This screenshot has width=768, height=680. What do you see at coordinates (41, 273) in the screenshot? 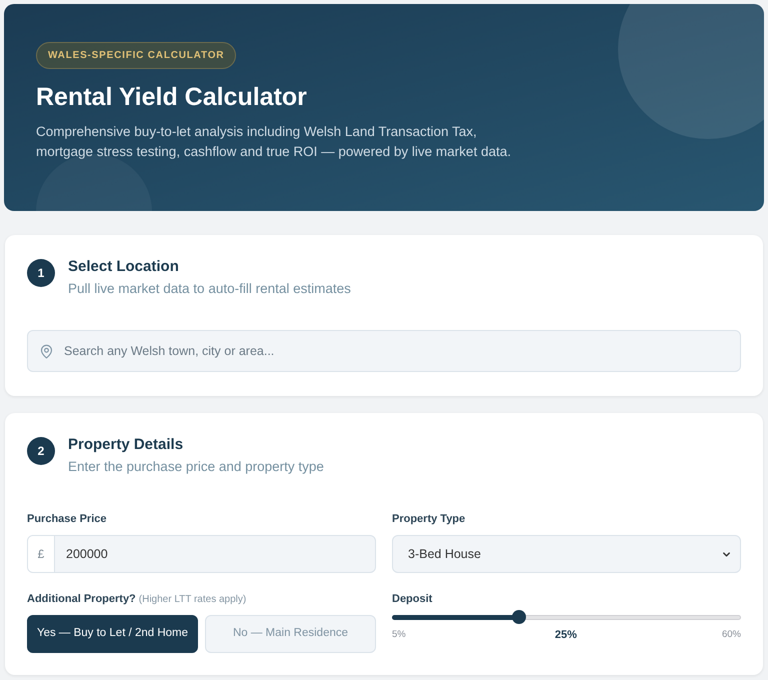
I see `step-number-badge: 1` at bounding box center [41, 273].